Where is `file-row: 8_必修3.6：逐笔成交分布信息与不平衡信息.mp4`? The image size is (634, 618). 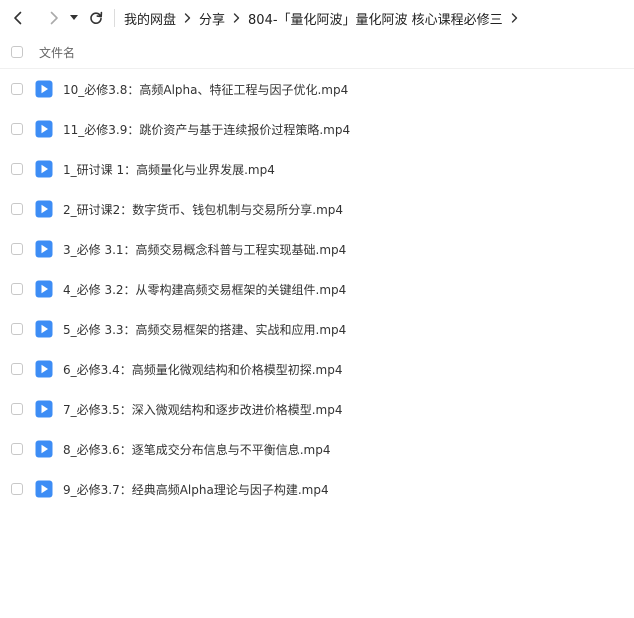 file-row: 8_必修3.6：逐笔成交分布信息与不平衡信息.mp4 is located at coordinates (317, 449).